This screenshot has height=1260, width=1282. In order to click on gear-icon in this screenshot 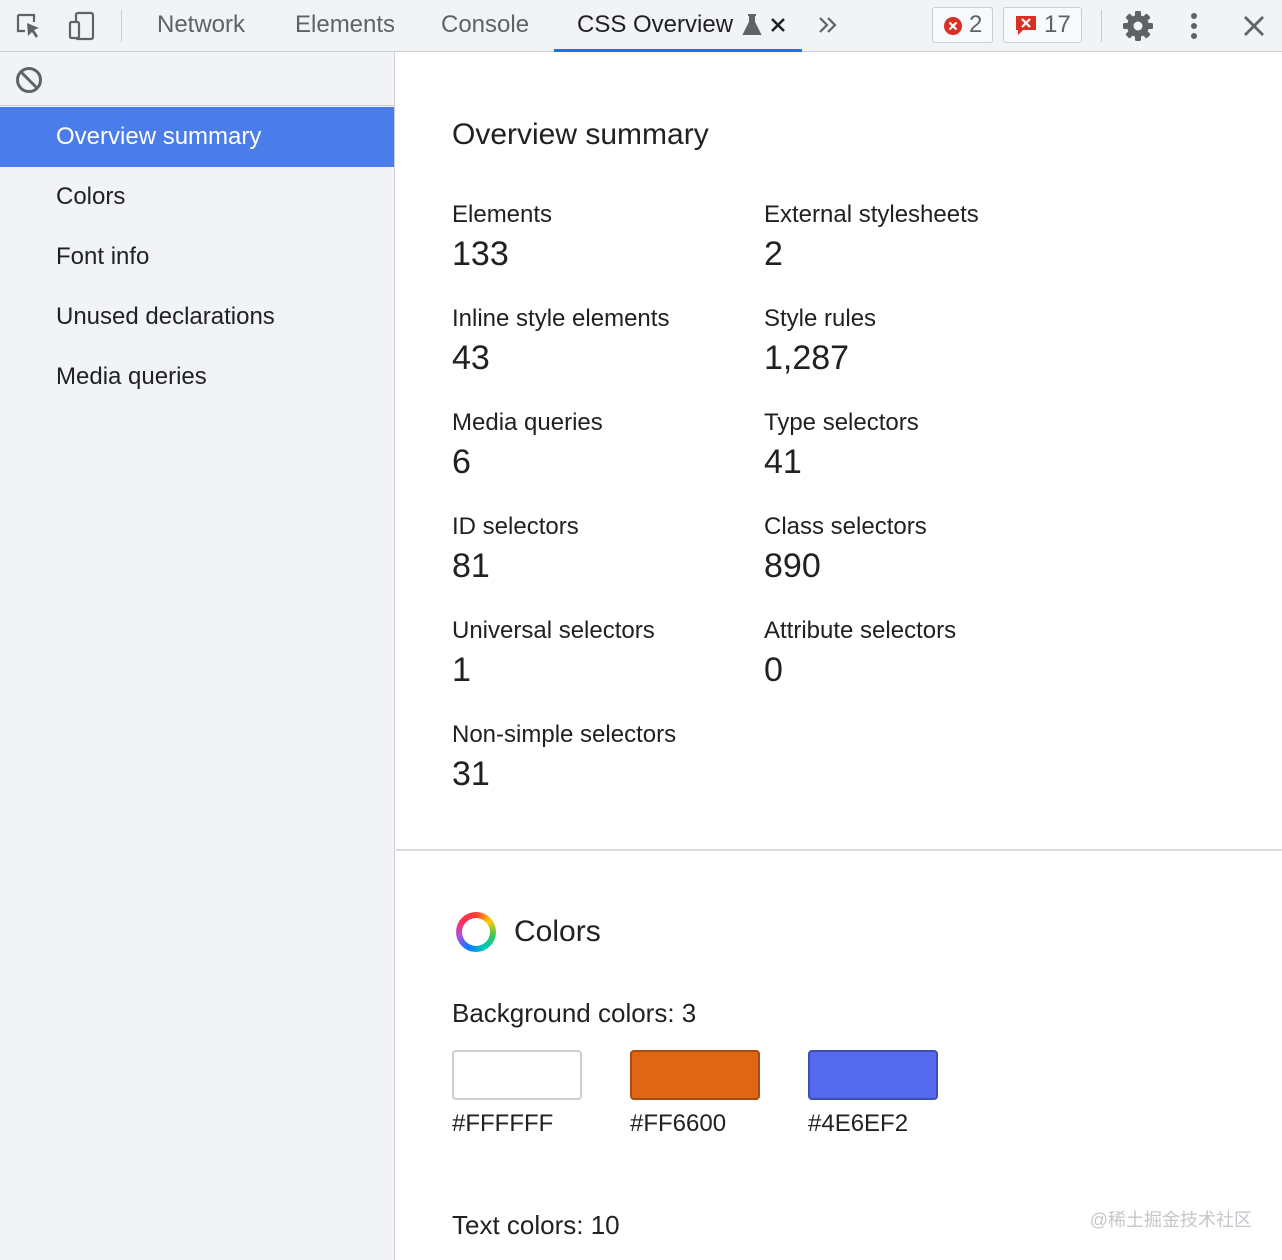, I will do `click(1138, 26)`.